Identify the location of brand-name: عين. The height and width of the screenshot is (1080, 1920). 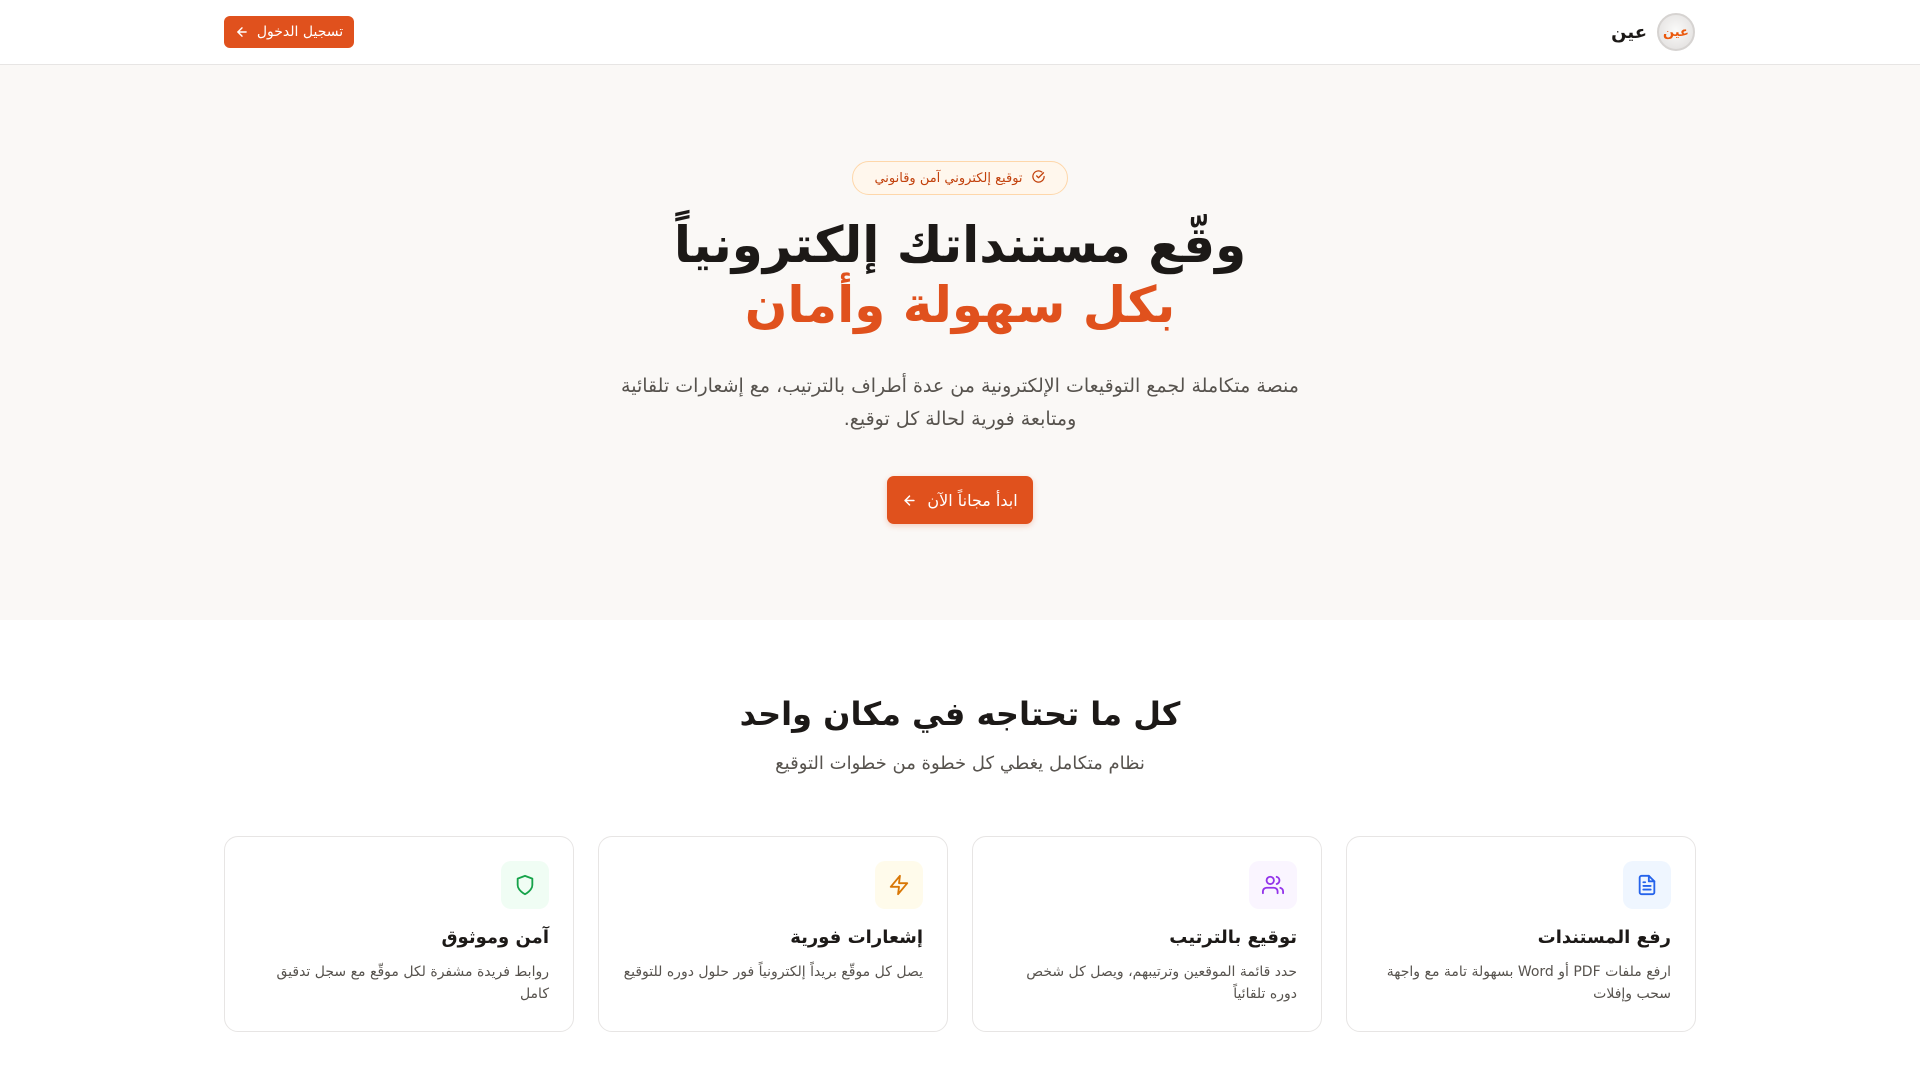
(1629, 32).